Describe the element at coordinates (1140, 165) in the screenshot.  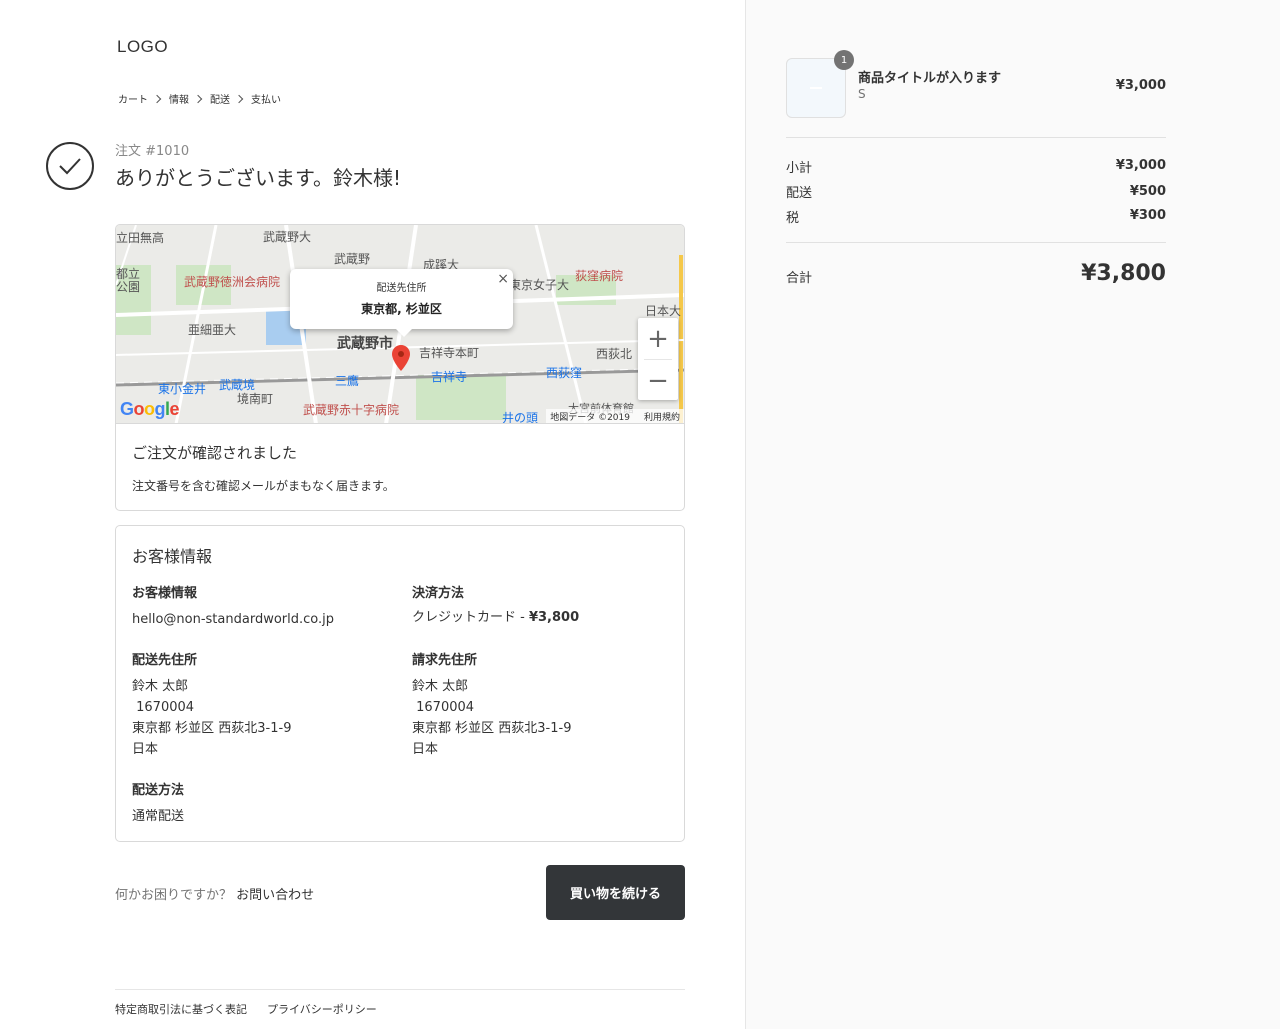
I see `subtotal-value: ¥3,000` at that location.